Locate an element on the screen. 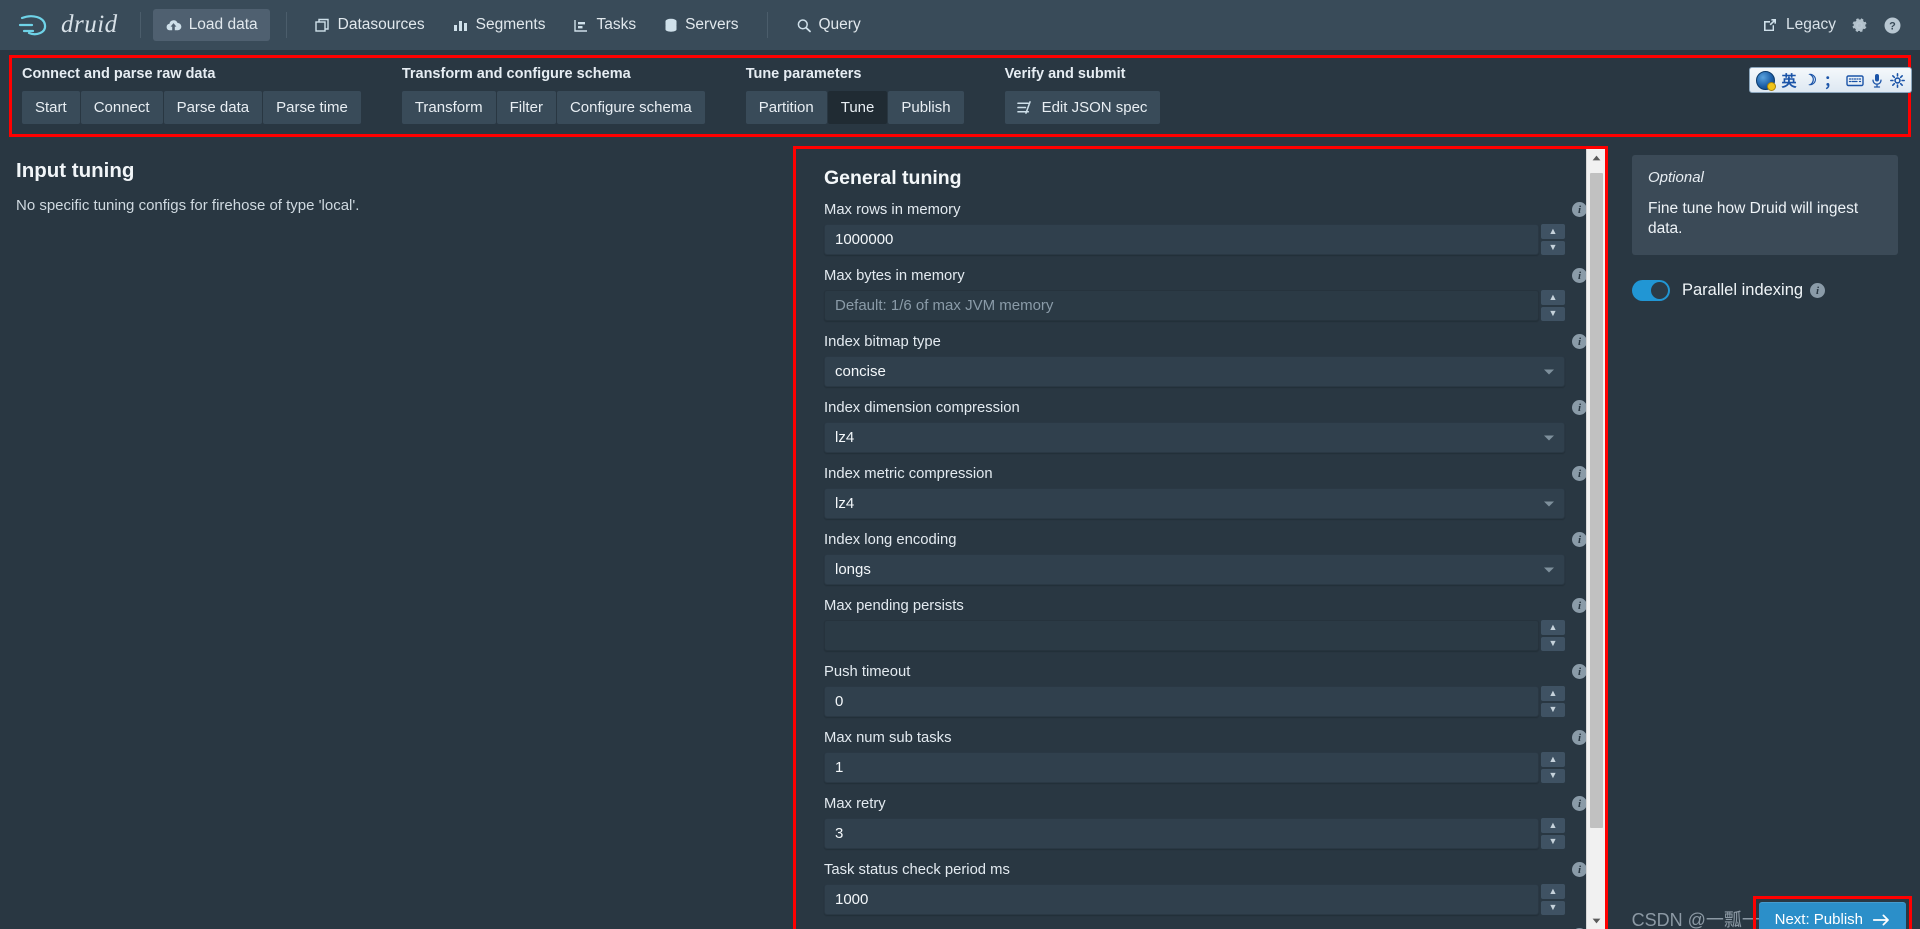 The image size is (1920, 929). form-vertical-scrollbar is located at coordinates (1595, 539).